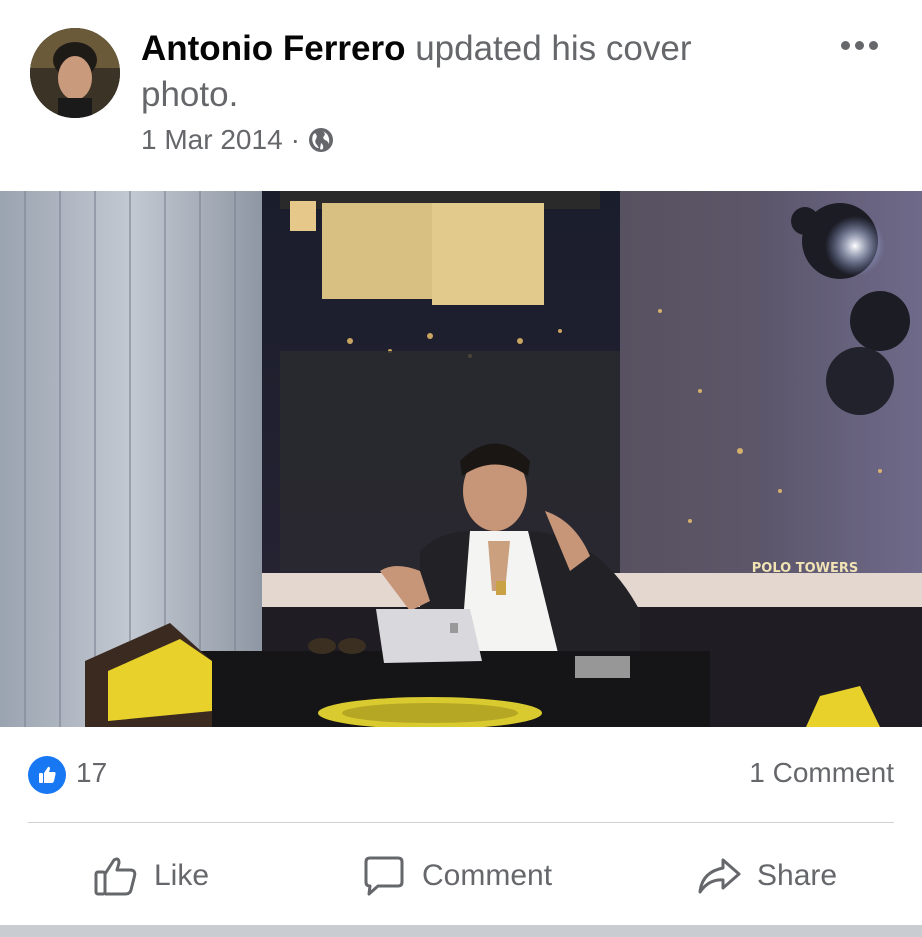  I want to click on share-arrow-icon, so click(719, 876).